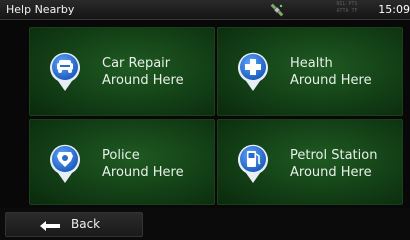 Image resolution: width=410 pixels, height=240 pixels. Describe the element at coordinates (86, 224) in the screenshot. I see `back-label: Back` at that location.